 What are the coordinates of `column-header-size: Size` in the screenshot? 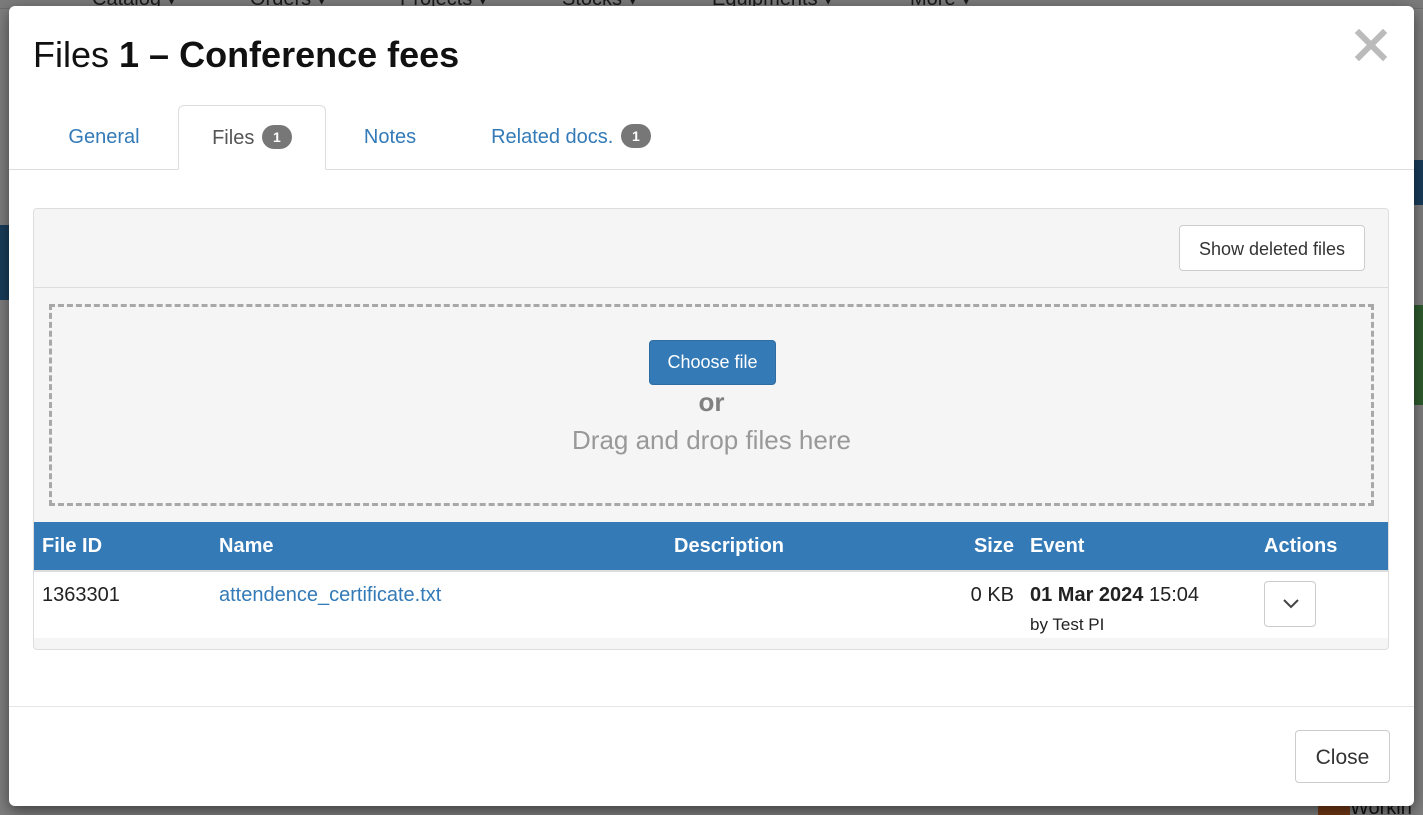 It's located at (944, 547).